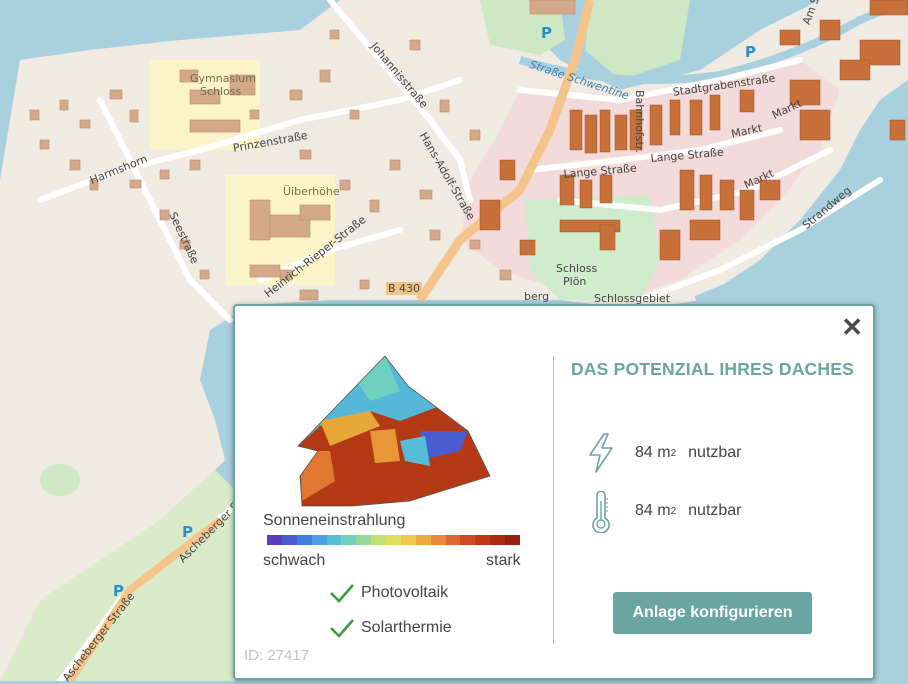  Describe the element at coordinates (503, 560) in the screenshot. I see `legend-high-label: stark` at that location.